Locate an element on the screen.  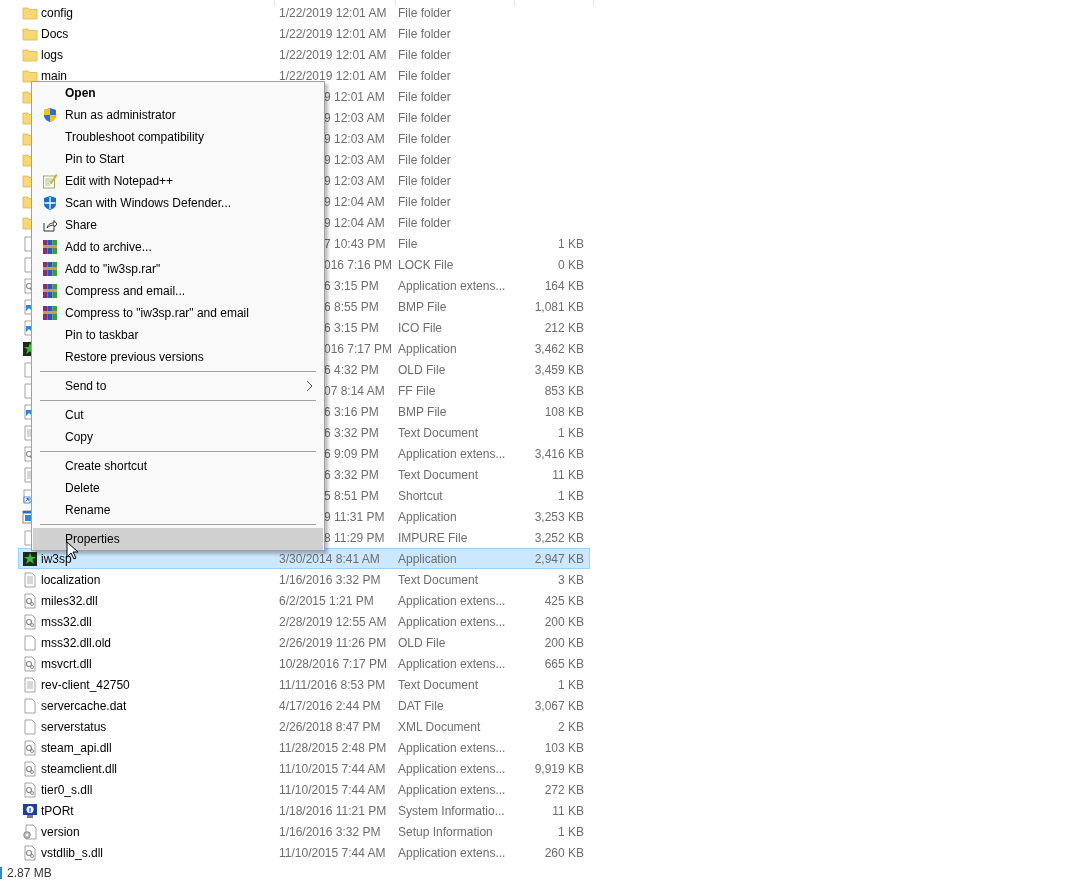
file-size: 853 KB is located at coordinates (564, 391).